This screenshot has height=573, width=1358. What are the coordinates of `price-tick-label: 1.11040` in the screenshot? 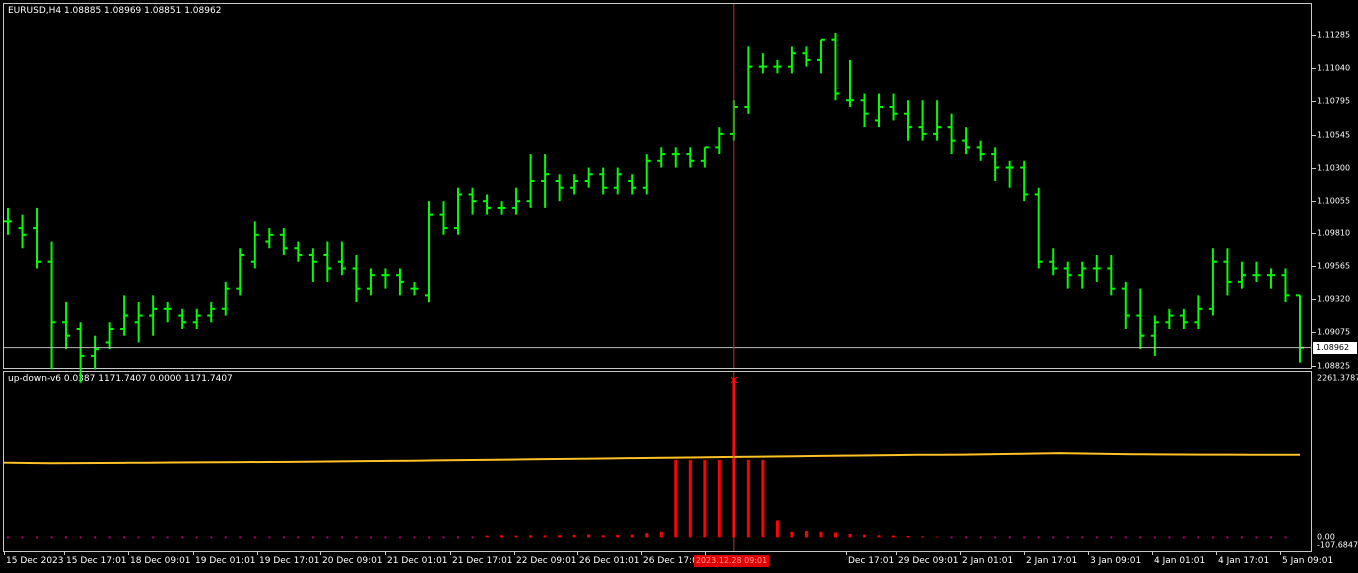 It's located at (1334, 68).